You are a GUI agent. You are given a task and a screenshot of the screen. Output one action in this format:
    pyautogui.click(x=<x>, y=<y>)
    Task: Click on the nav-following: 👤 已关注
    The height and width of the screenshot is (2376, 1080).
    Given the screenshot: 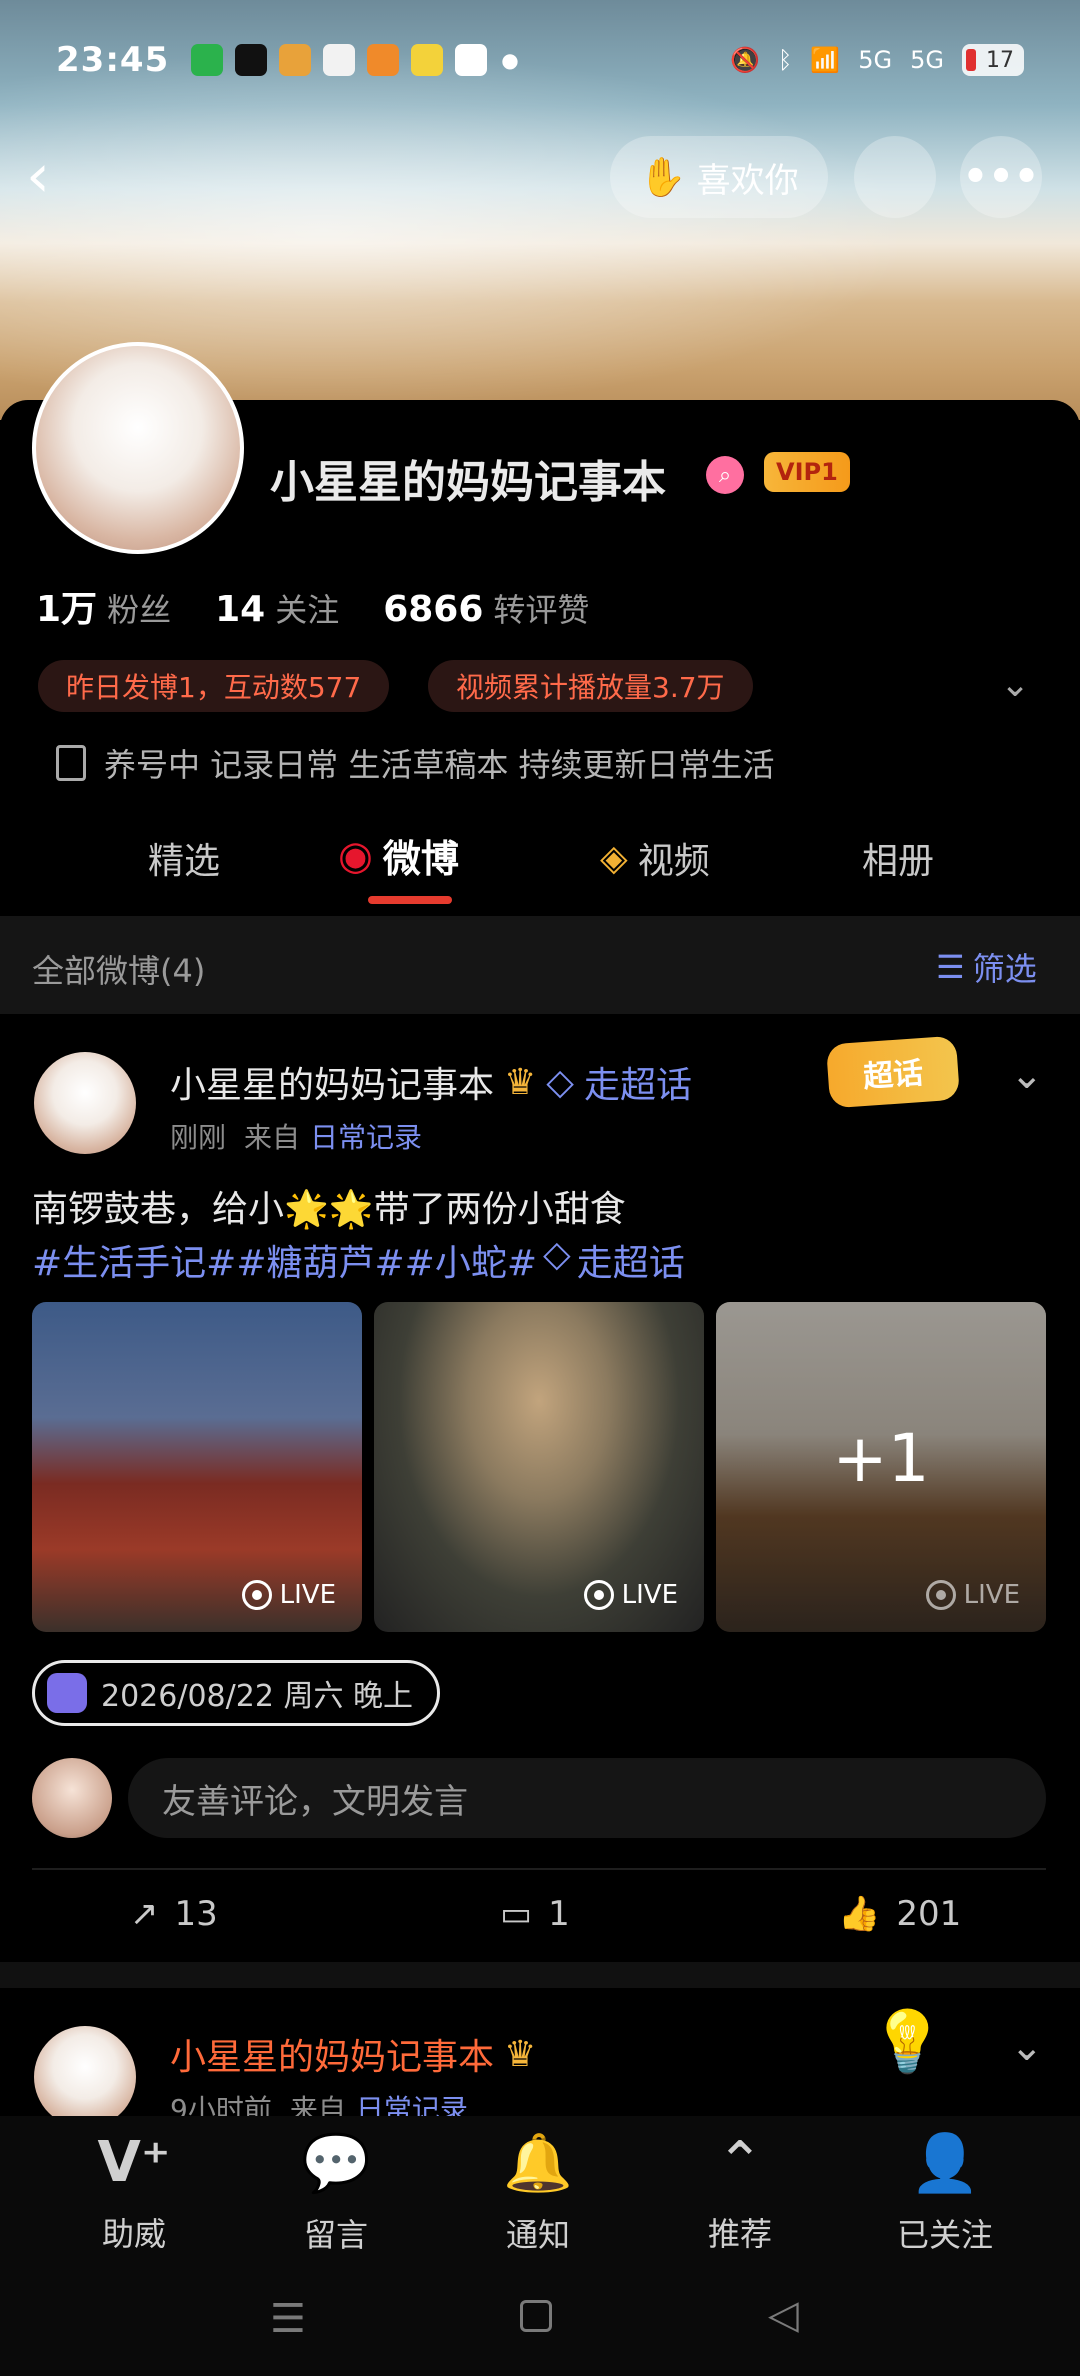 What is the action you would take?
    pyautogui.click(x=945, y=2193)
    